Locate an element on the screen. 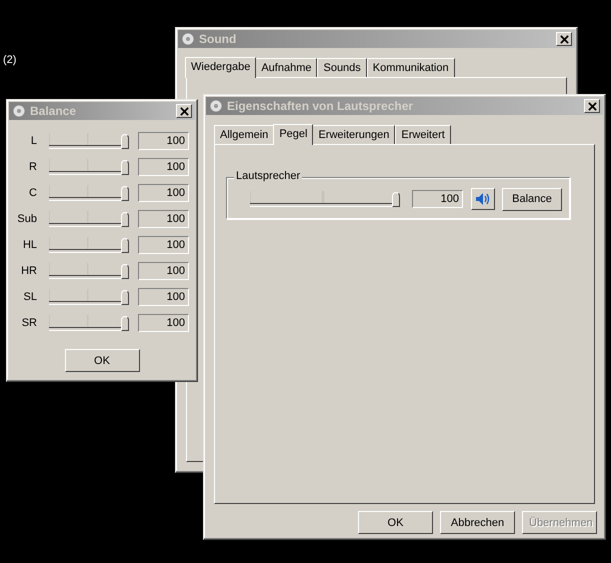 The image size is (611, 563). channel-label: SR is located at coordinates (28, 323).